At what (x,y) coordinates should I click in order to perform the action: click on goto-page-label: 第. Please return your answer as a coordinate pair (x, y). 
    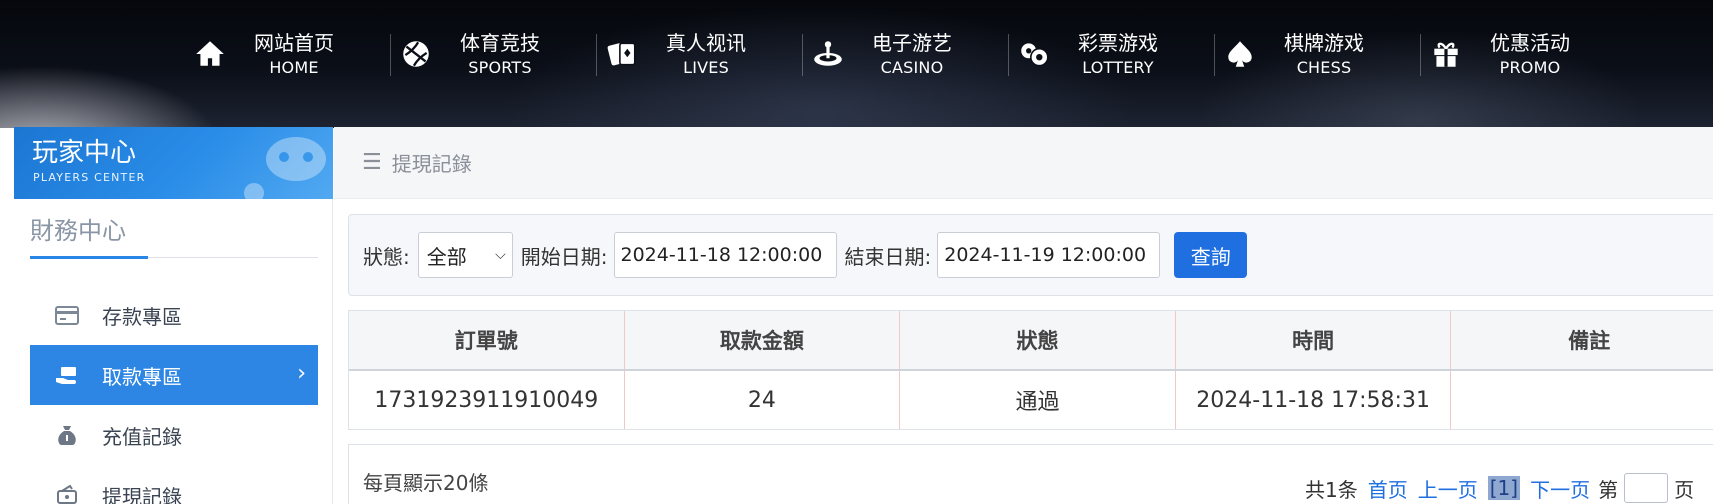
    Looking at the image, I should click on (1608, 489).